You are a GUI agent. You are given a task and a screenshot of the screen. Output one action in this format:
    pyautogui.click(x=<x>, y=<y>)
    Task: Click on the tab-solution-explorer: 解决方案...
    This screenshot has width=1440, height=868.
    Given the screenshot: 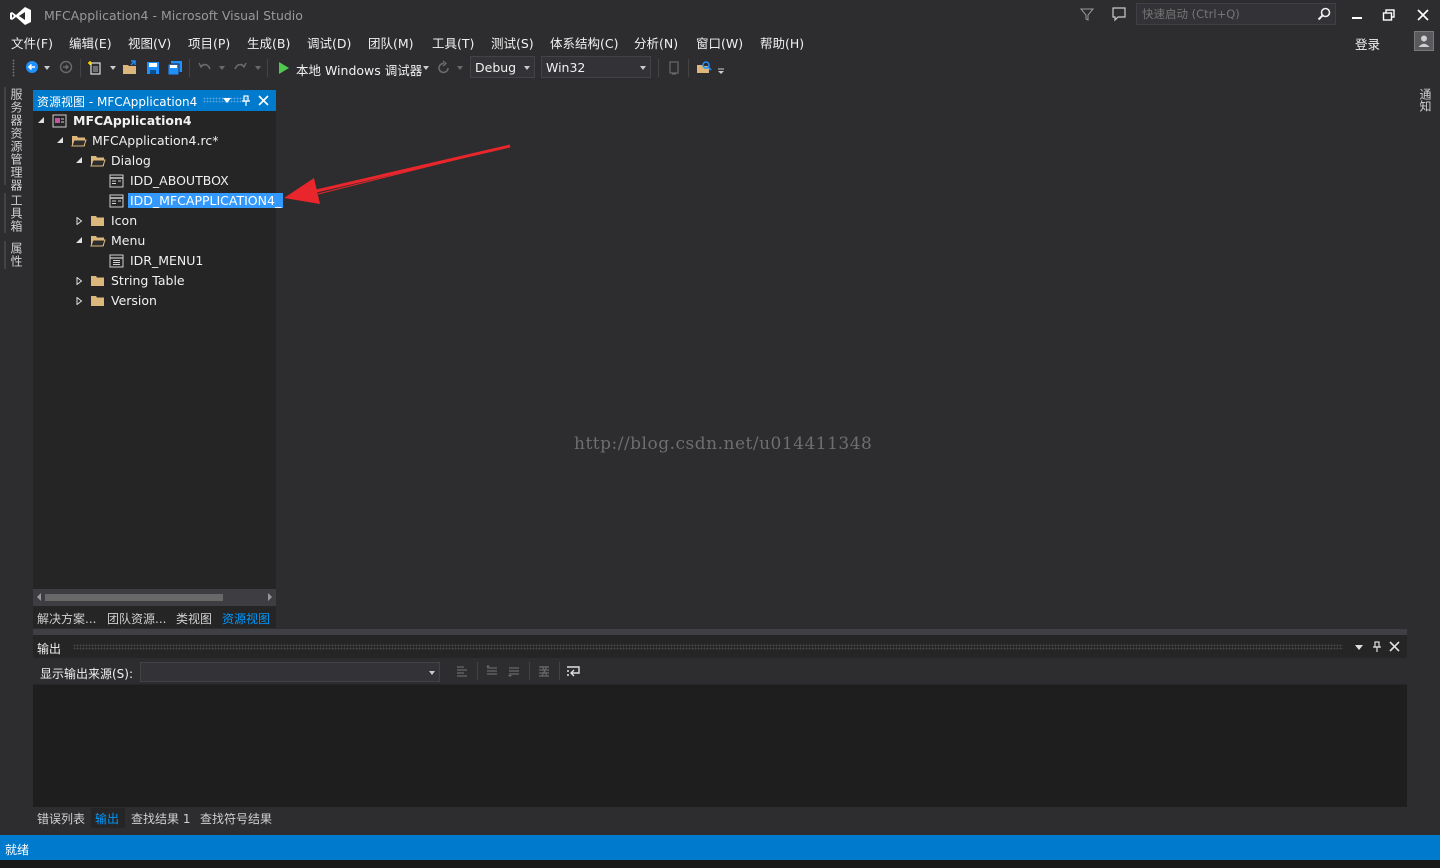 What is the action you would take?
    pyautogui.click(x=66, y=618)
    